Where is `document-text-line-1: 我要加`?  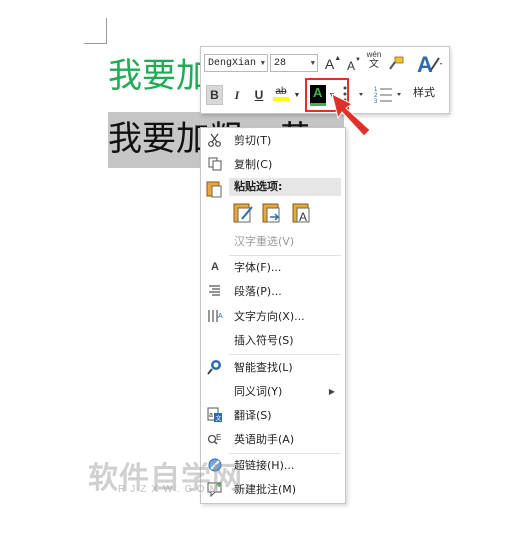 document-text-line-1: 我要加 is located at coordinates (159, 76).